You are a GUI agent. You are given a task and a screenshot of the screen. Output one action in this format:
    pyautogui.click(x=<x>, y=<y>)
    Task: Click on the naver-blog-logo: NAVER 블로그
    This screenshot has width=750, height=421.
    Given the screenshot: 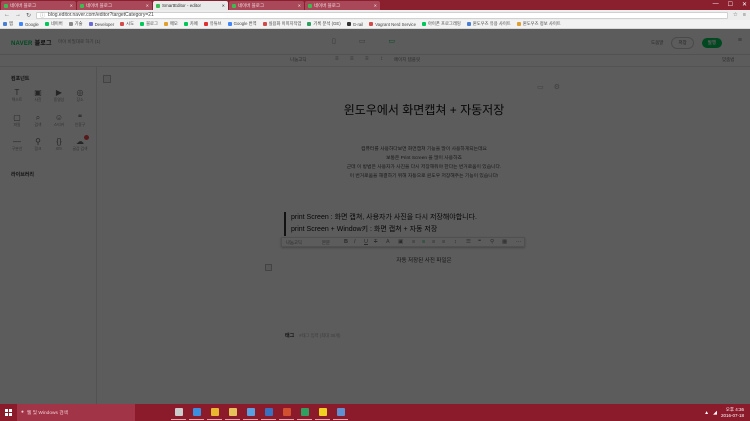 What is the action you would take?
    pyautogui.click(x=31, y=42)
    